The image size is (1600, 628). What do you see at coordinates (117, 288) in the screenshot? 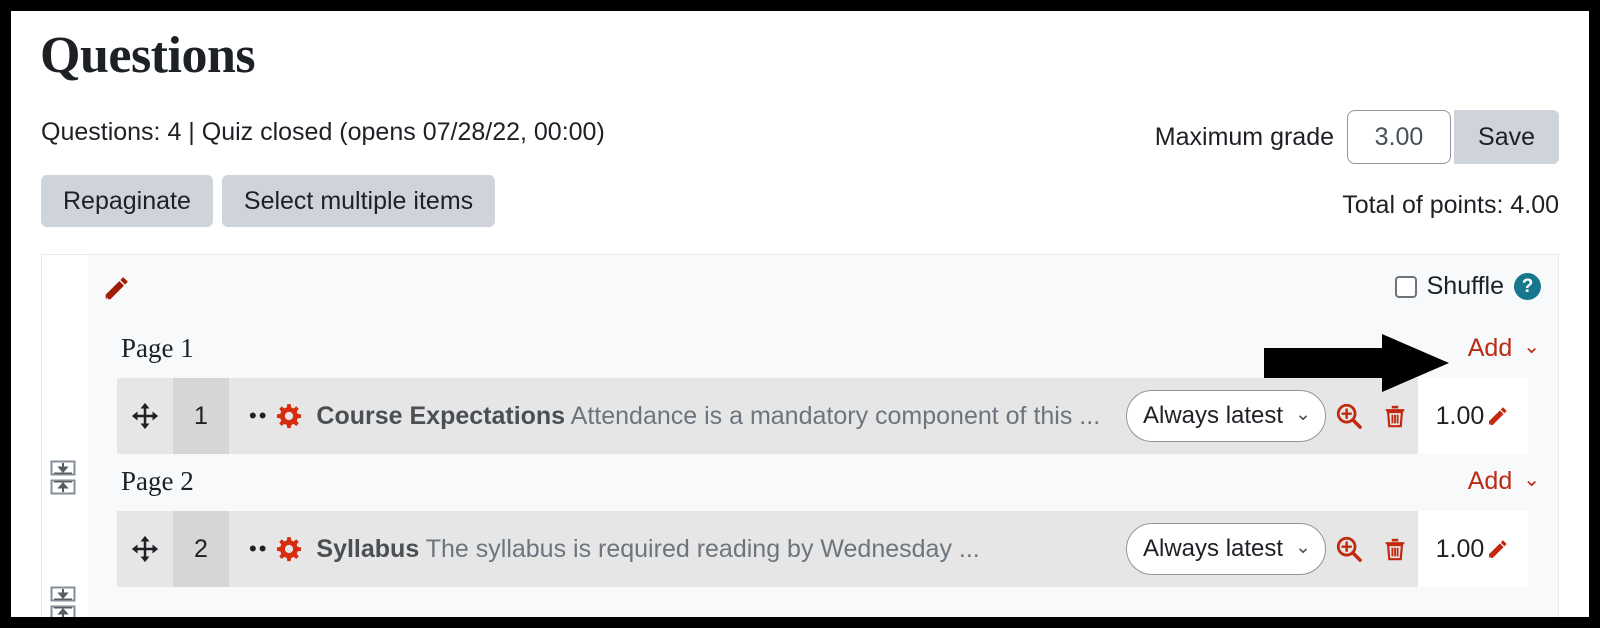
I see `edit-pencil-icon` at bounding box center [117, 288].